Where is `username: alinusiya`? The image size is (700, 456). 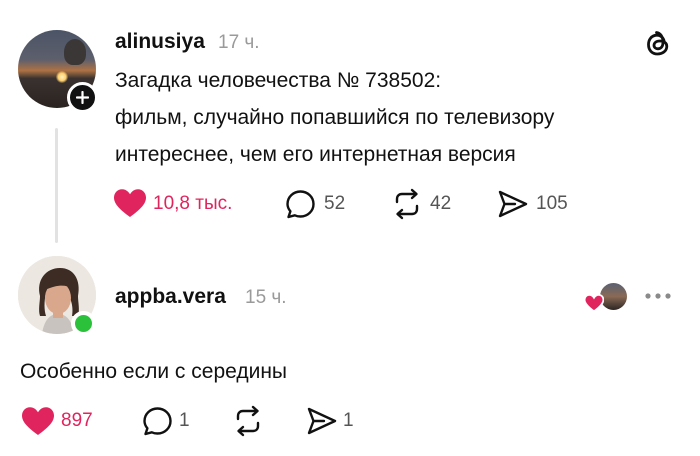 username: alinusiya is located at coordinates (160, 42).